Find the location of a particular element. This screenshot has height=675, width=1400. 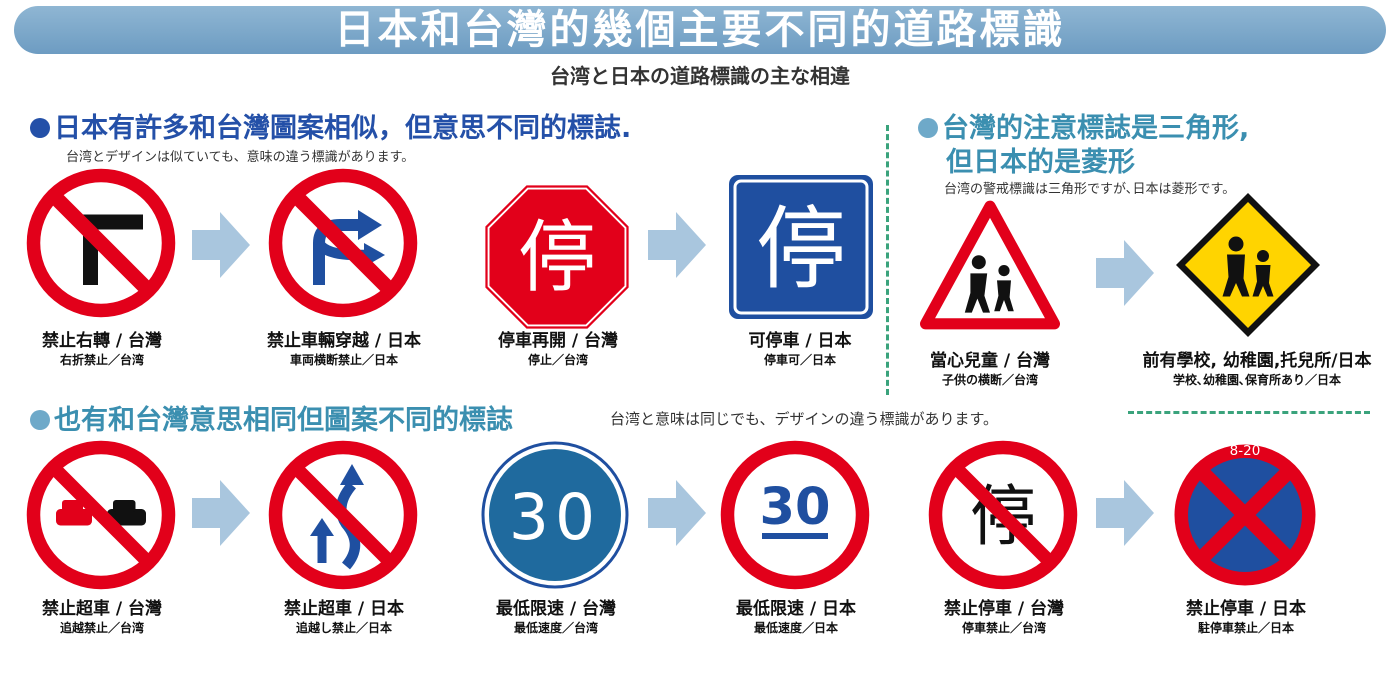

page-title: 日本和台灣的幾個主要不同的道路標識 is located at coordinates (700, 30).